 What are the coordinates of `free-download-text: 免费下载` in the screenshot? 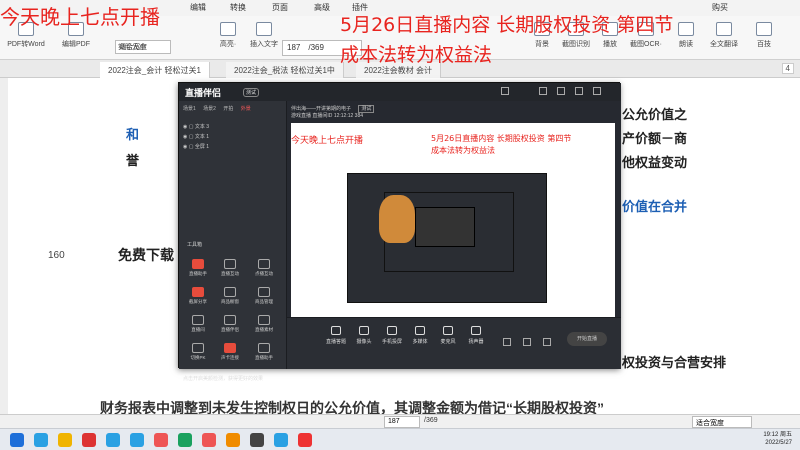 It's located at (146, 255).